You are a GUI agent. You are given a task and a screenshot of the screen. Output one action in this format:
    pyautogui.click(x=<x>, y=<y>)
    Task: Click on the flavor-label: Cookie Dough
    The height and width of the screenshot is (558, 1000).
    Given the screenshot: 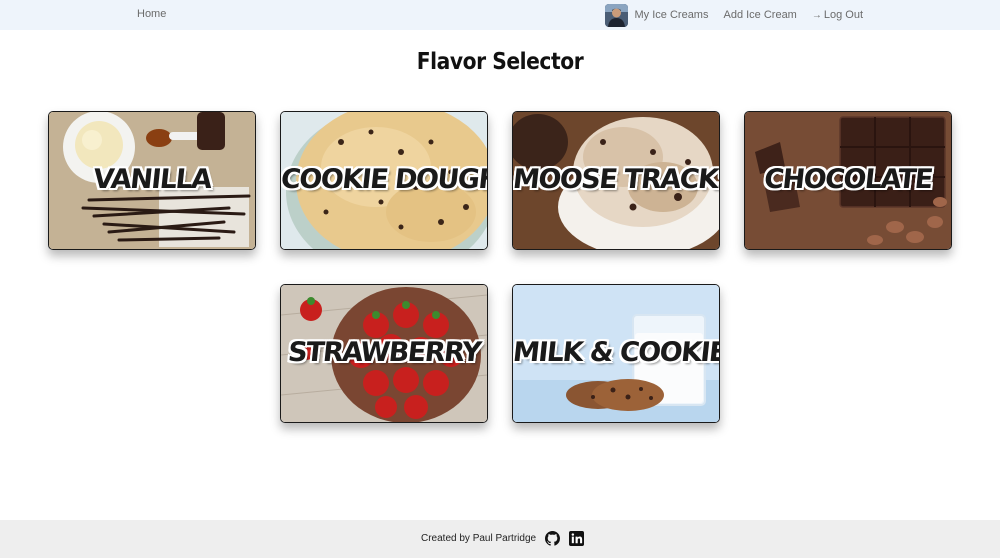 What is the action you would take?
    pyautogui.click(x=384, y=179)
    